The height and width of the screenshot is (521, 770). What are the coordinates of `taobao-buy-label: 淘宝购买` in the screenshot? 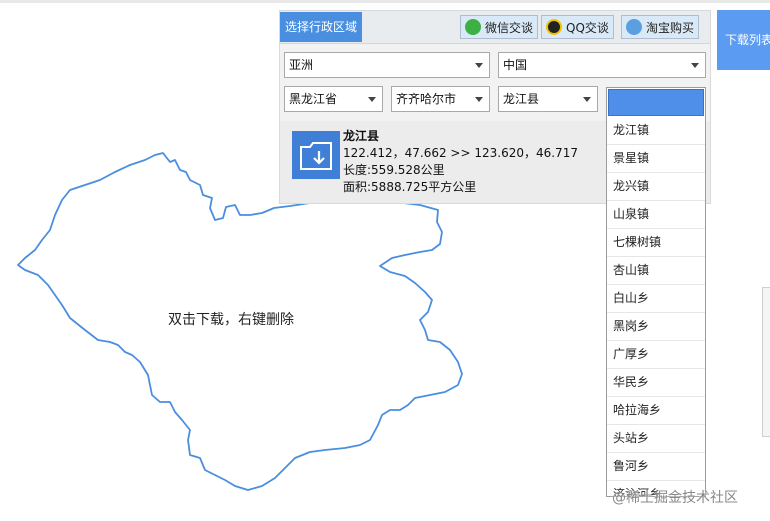 It's located at (670, 27).